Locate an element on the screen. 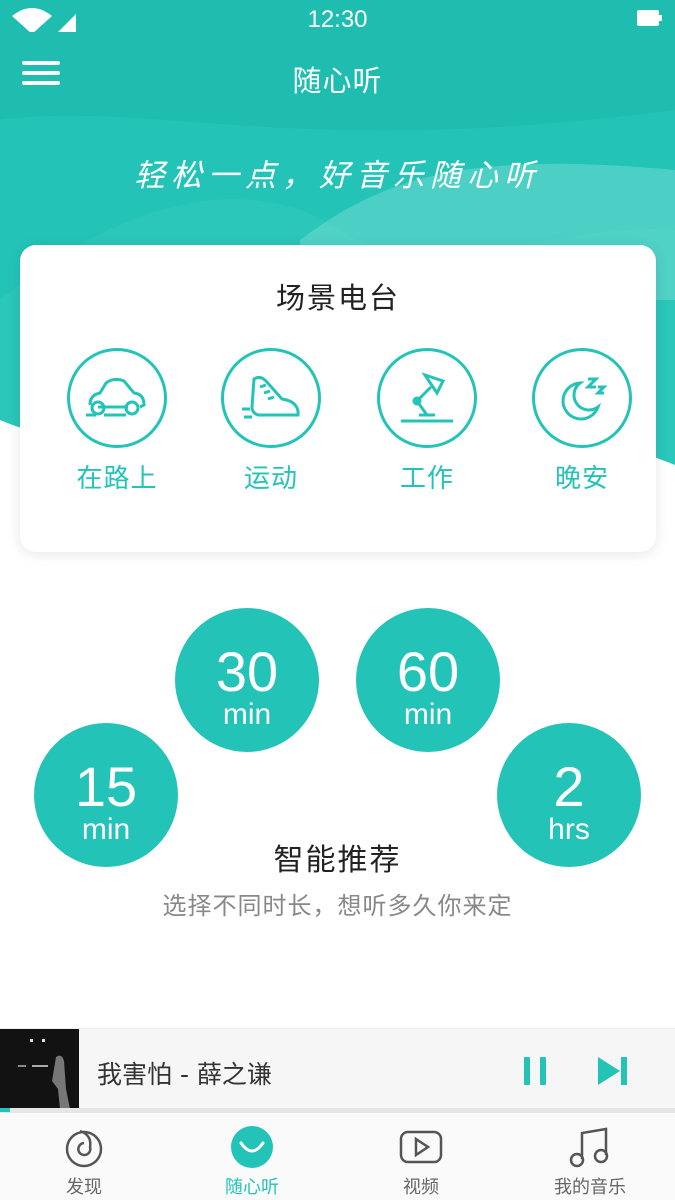 The image size is (675, 1200). duration-60-min-button: 60 min is located at coordinates (428, 680).